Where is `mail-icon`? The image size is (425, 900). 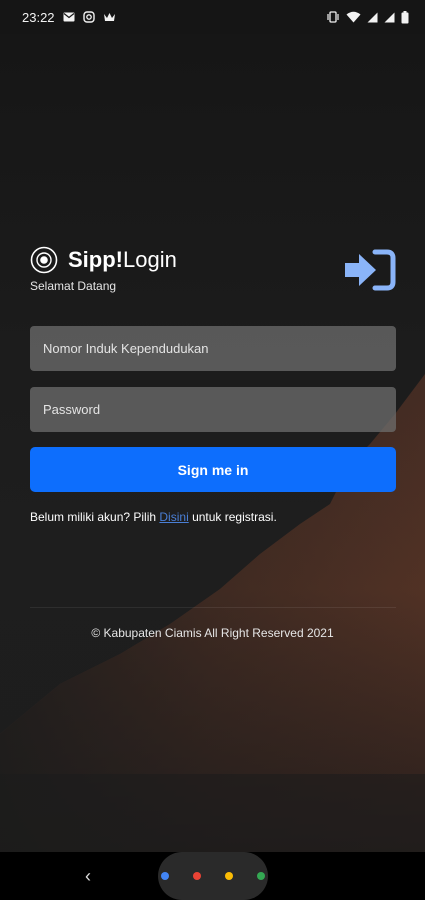
mail-icon is located at coordinates (69, 17).